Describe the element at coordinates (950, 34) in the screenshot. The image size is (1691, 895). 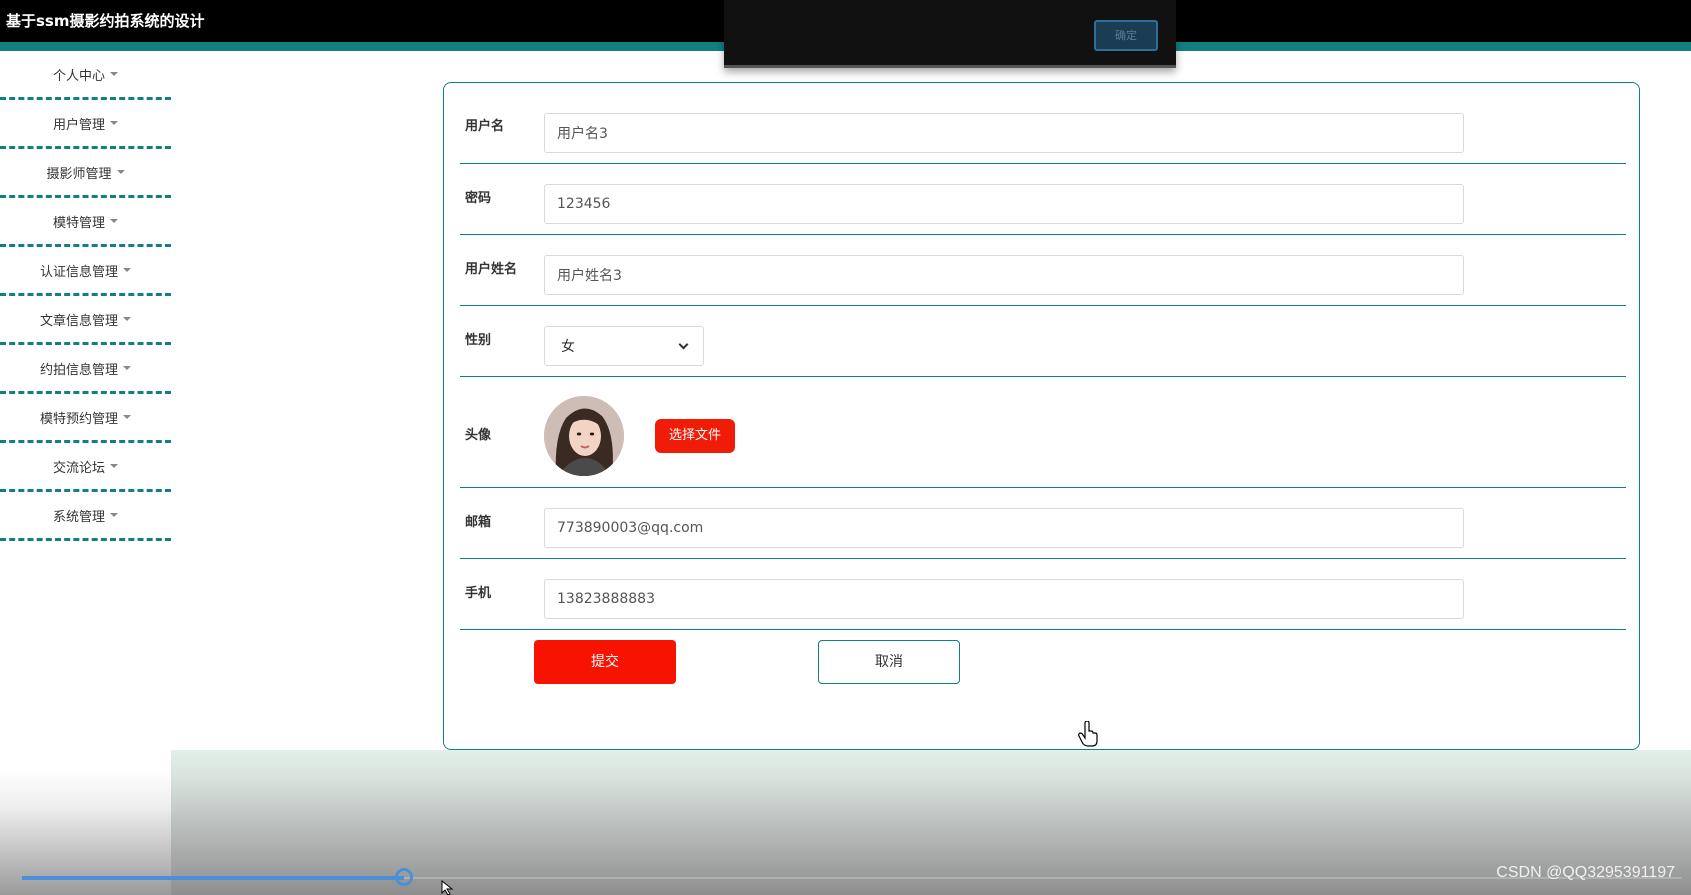
I see `alert-dialog: 确定` at that location.